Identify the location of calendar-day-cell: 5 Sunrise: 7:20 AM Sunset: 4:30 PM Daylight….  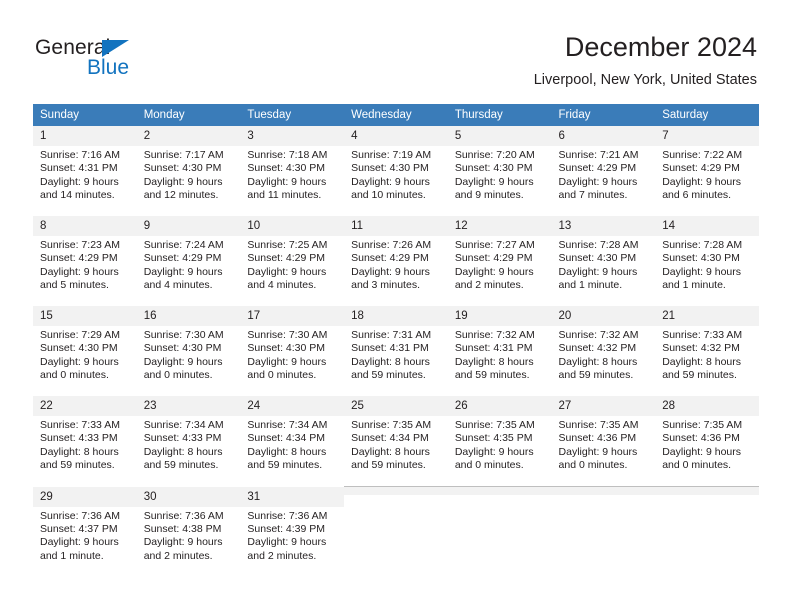
(499, 165).